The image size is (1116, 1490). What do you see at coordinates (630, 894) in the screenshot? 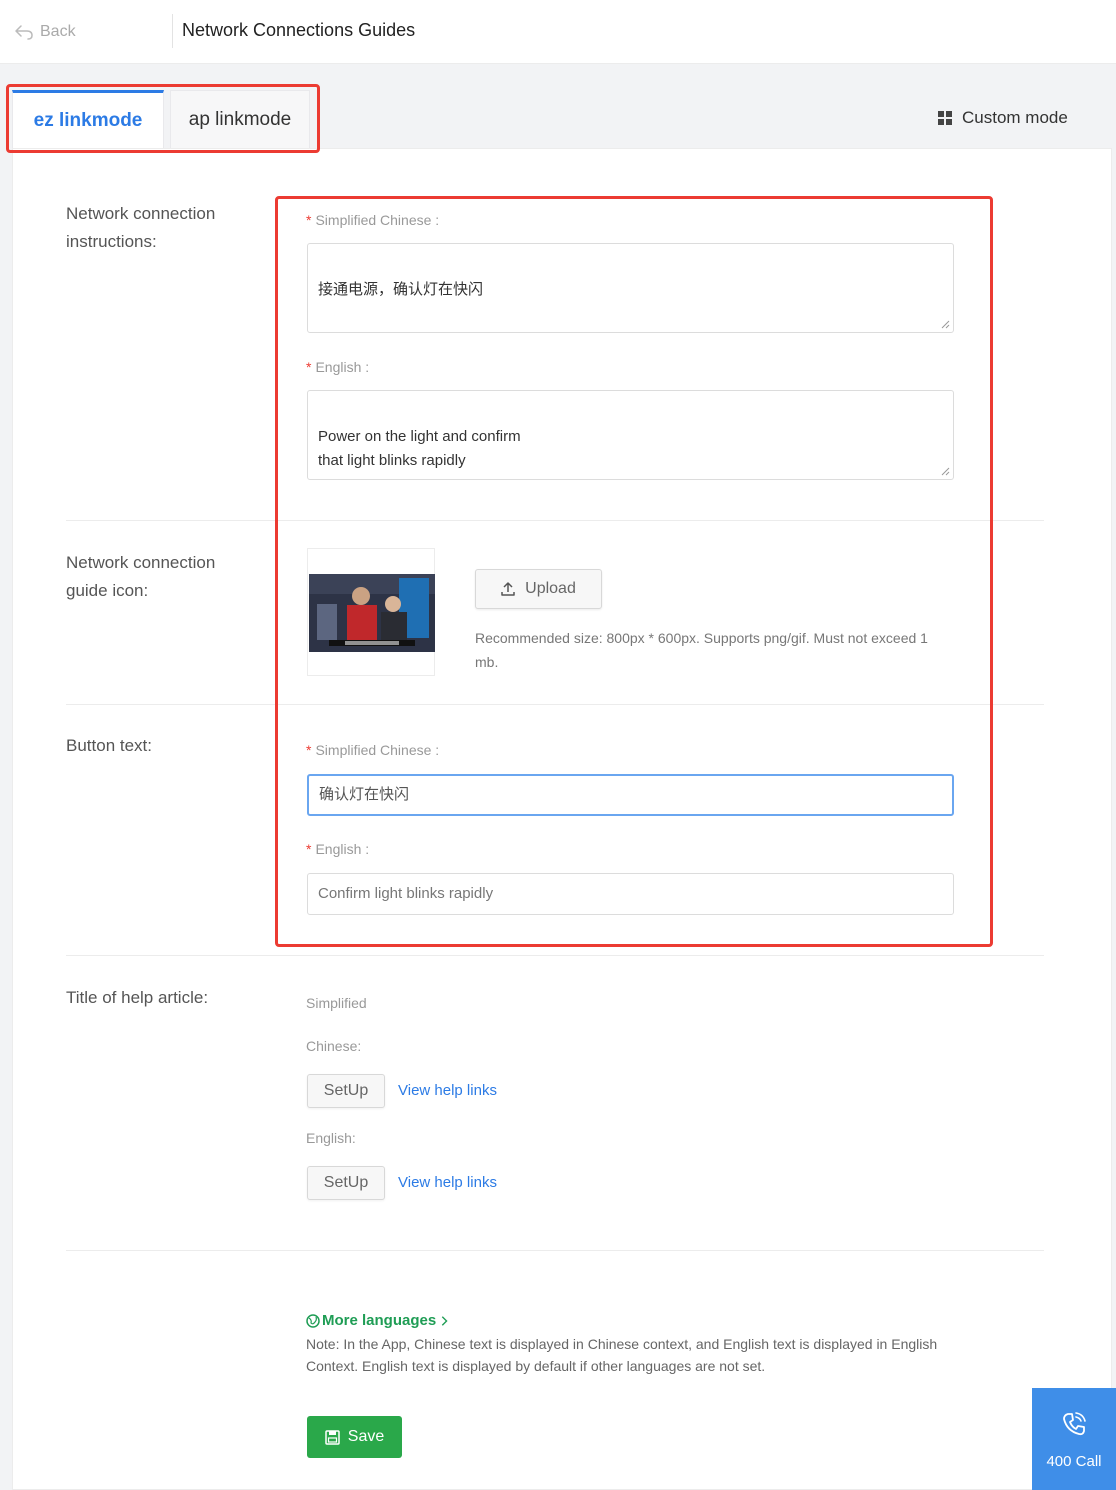
I see `button-text-en-input: Confirm light blinks rapidly` at bounding box center [630, 894].